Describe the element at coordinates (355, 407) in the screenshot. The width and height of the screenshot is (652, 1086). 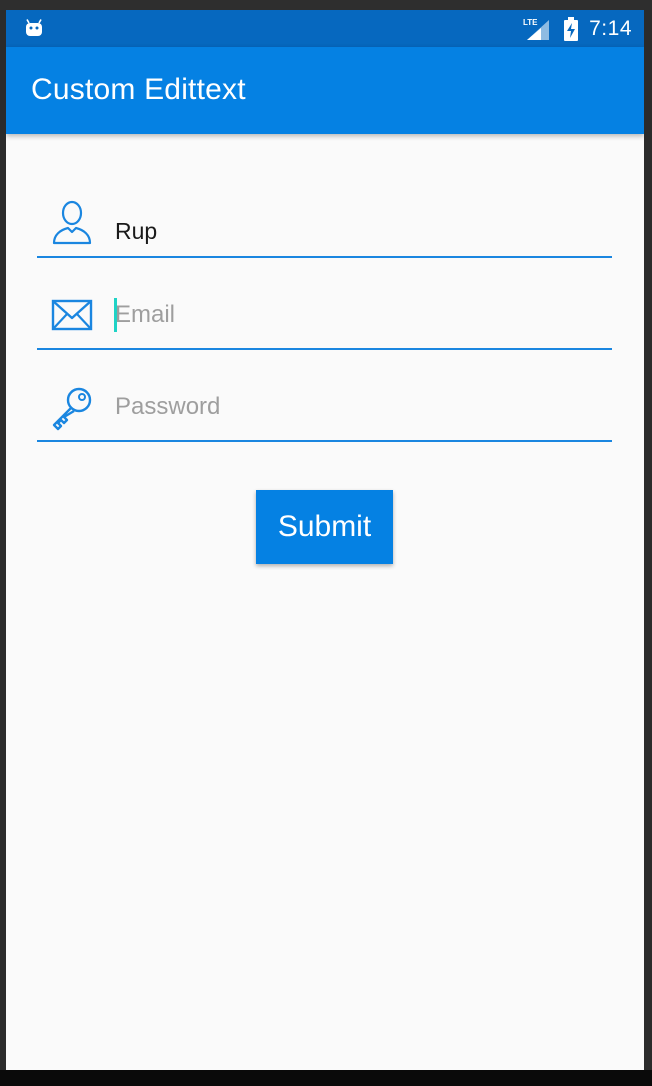
I see `password-input` at that location.